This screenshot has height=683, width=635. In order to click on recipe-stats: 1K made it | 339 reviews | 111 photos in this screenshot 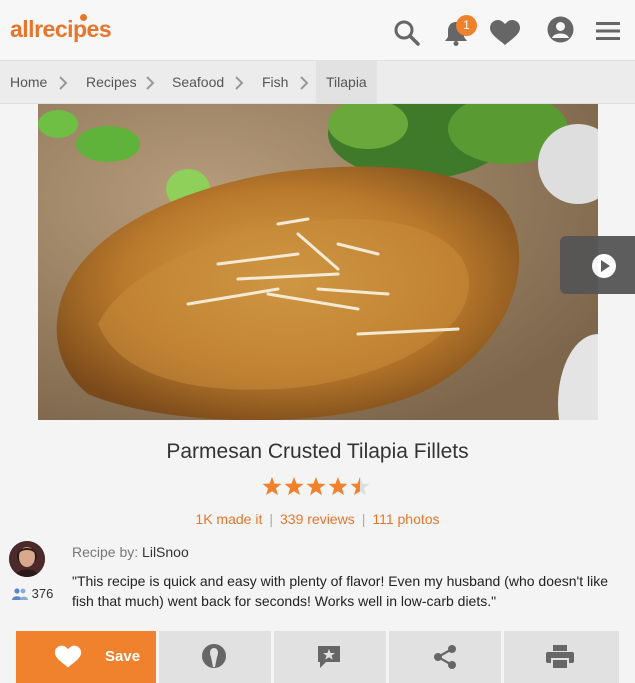, I will do `click(317, 519)`.